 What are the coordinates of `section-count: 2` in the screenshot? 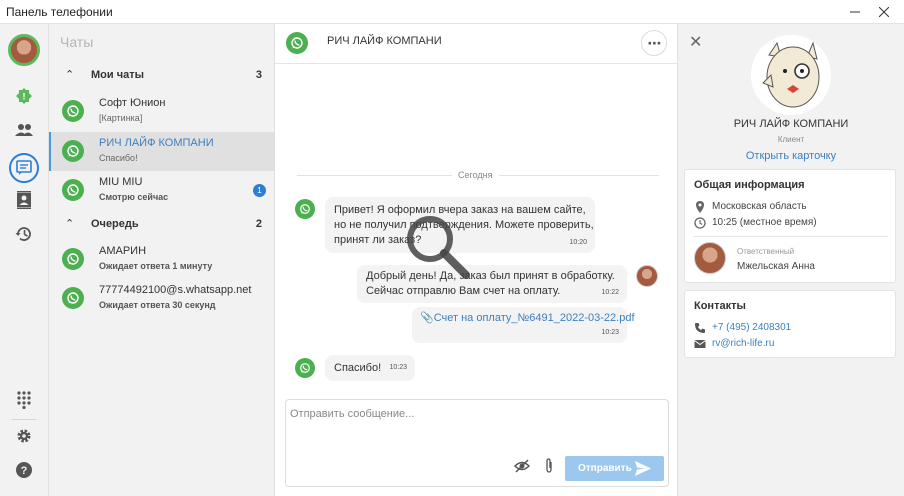 It's located at (258, 224).